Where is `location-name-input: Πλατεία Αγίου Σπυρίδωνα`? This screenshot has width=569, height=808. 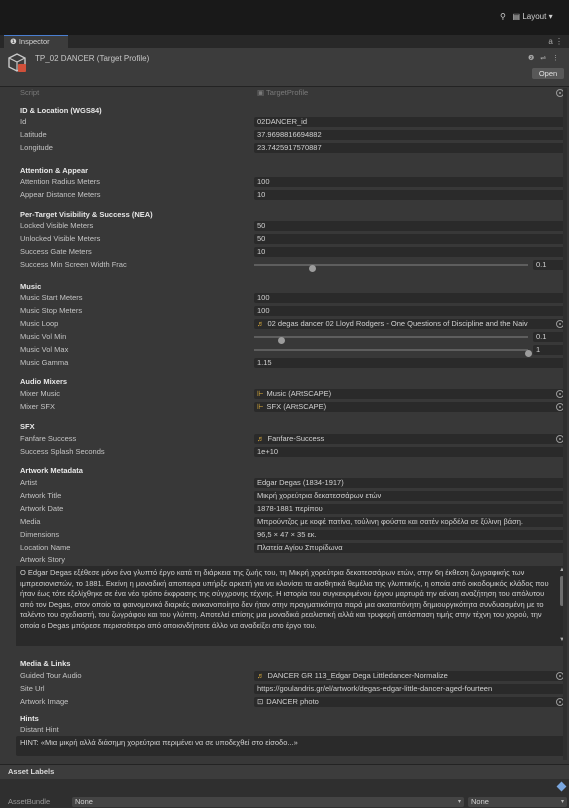
location-name-input: Πλατεία Αγίου Σπυρίδωνα is located at coordinates (410, 548).